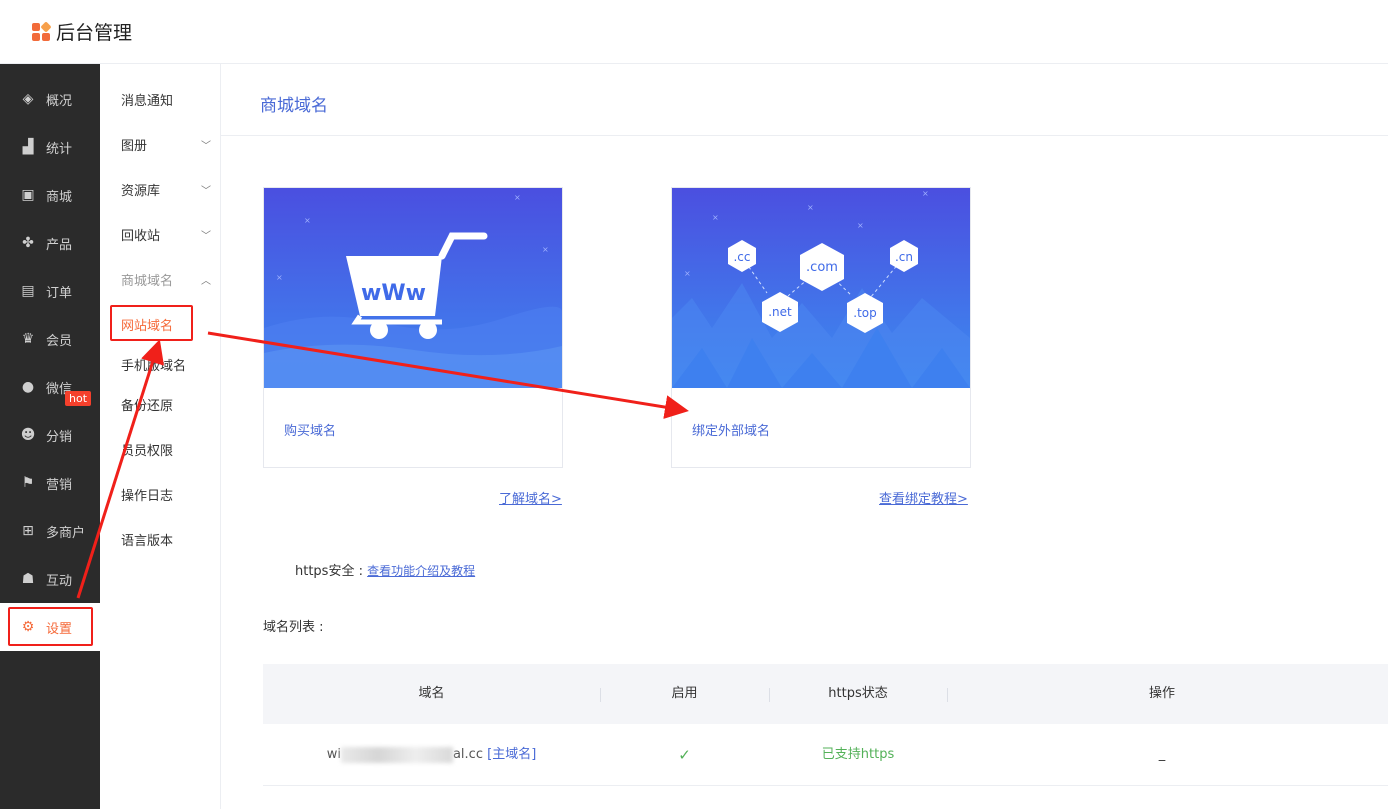 The height and width of the screenshot is (809, 1388). I want to click on buy-domain-caption: 购买域名, so click(310, 429).